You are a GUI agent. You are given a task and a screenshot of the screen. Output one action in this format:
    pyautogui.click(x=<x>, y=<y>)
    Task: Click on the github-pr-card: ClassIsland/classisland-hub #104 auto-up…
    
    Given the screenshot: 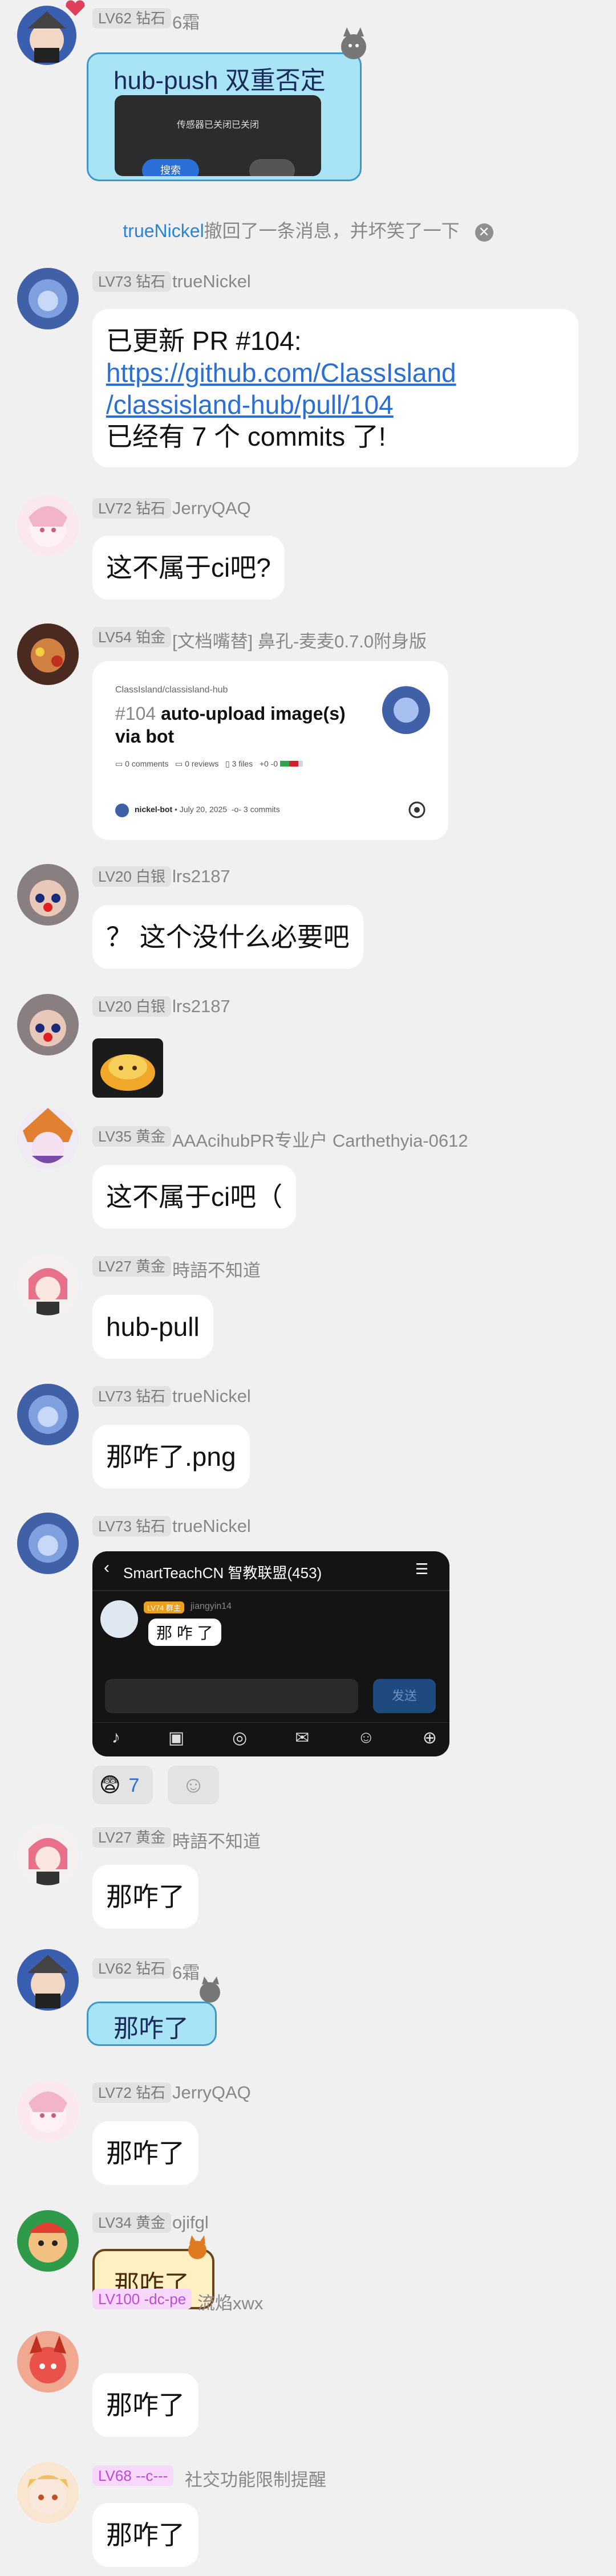 What is the action you would take?
    pyautogui.click(x=270, y=750)
    